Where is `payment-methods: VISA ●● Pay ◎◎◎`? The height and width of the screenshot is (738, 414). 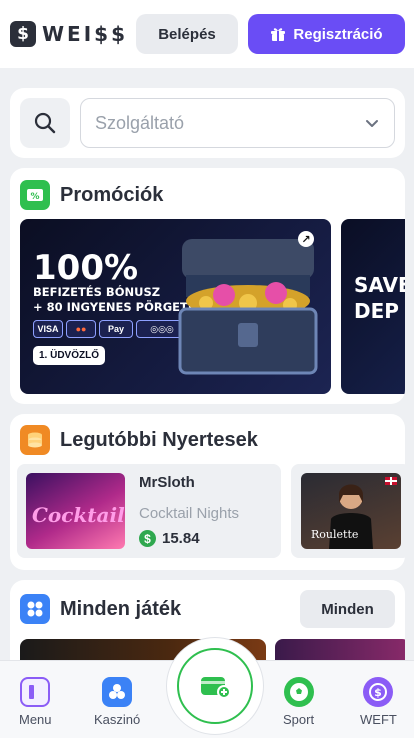
payment-methods: VISA ●● Pay ◎◎◎ is located at coordinates (110, 329).